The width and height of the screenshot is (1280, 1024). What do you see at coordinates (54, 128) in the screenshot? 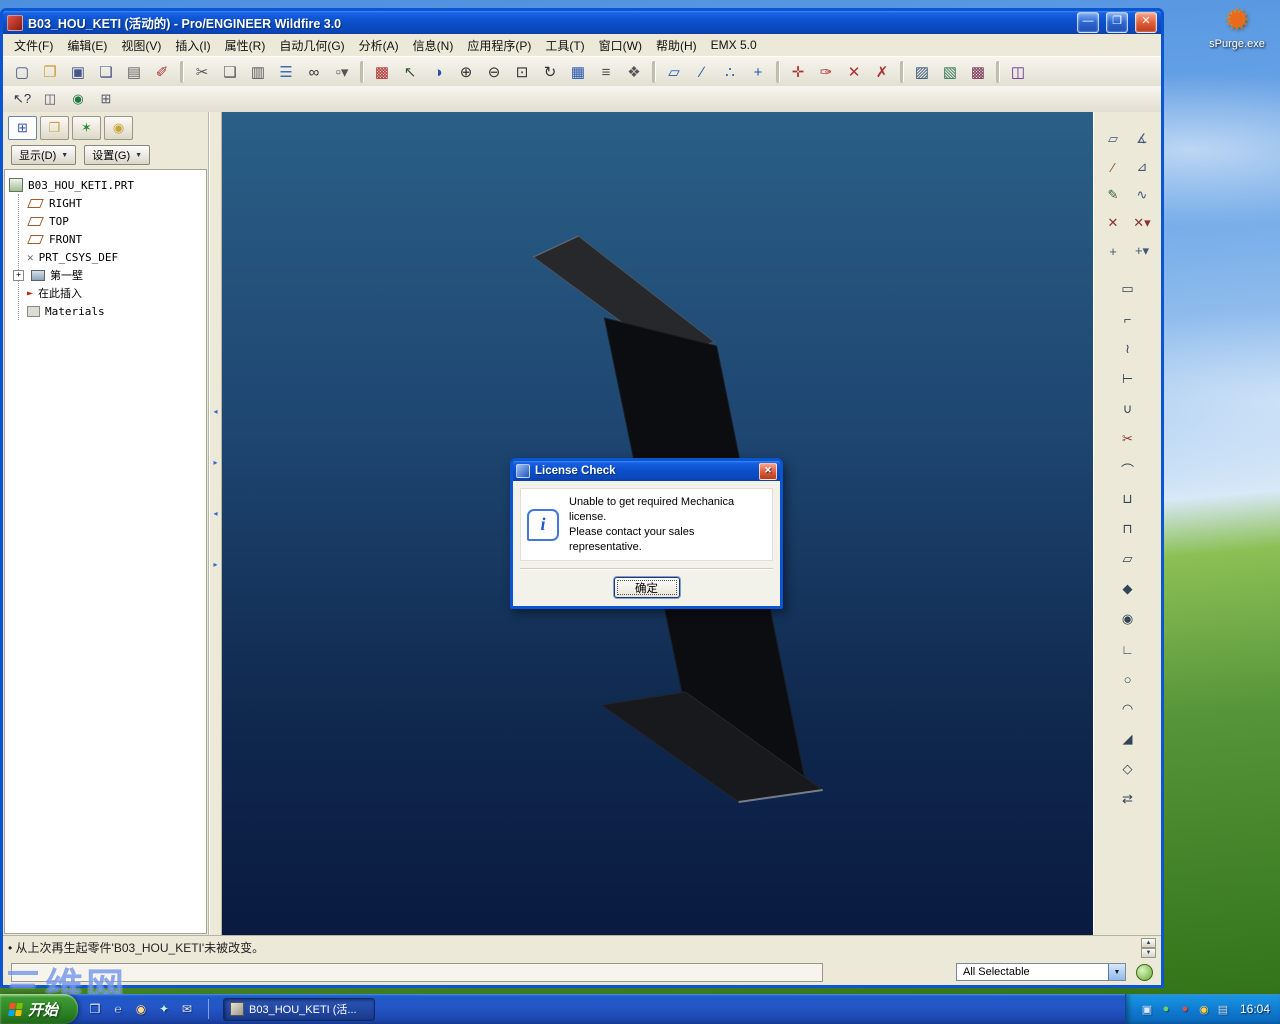
I see `folder-browser-tab: ❐` at bounding box center [54, 128].